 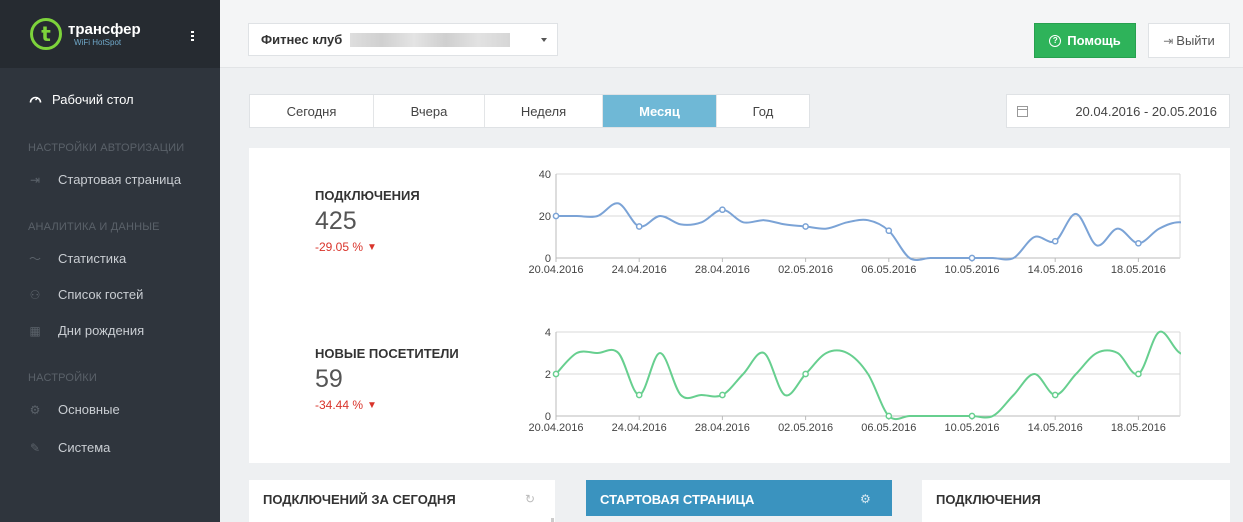 I want to click on tab-label: Вчера, so click(x=429, y=111).